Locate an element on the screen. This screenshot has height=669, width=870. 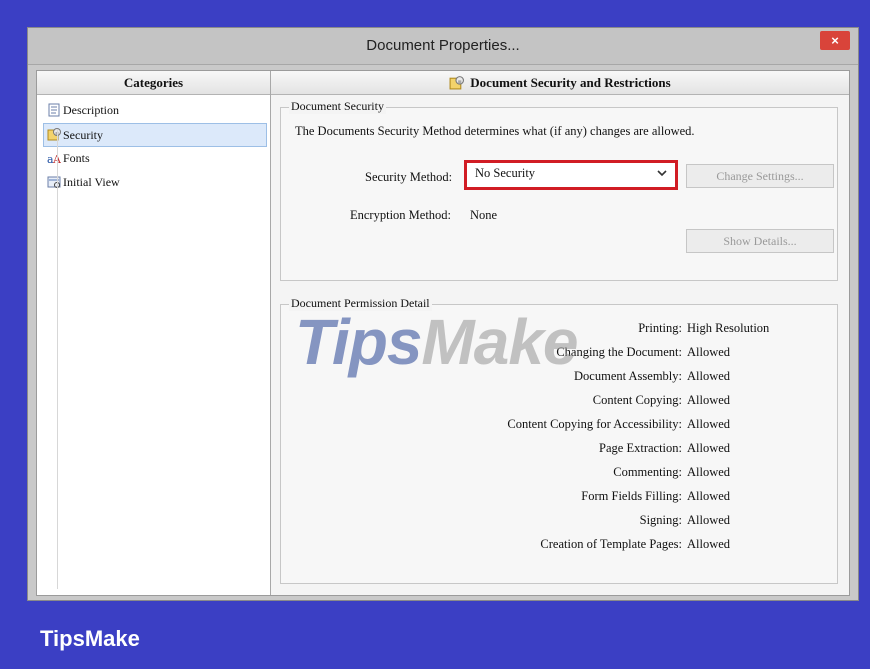
permission-row-page-extraction: Page Extraction: Allowed is located at coordinates (559, 451).